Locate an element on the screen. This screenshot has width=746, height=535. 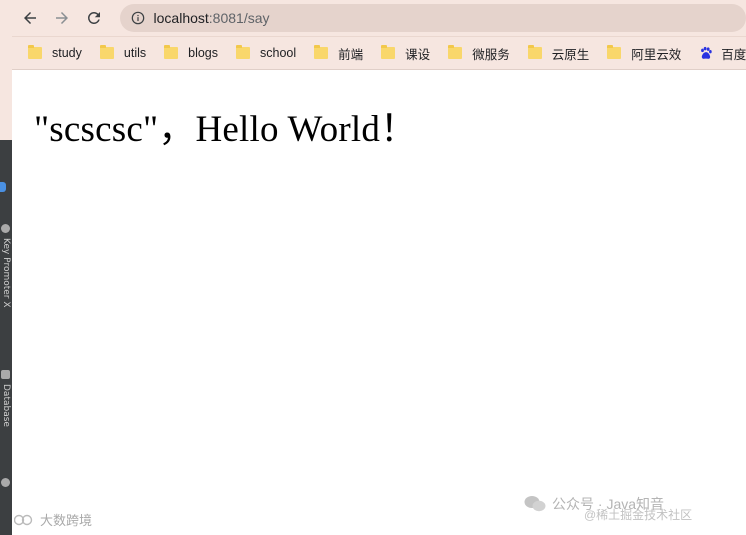
page-content: "scscsc"，Hello World！ is located at coordinates (225, 125).